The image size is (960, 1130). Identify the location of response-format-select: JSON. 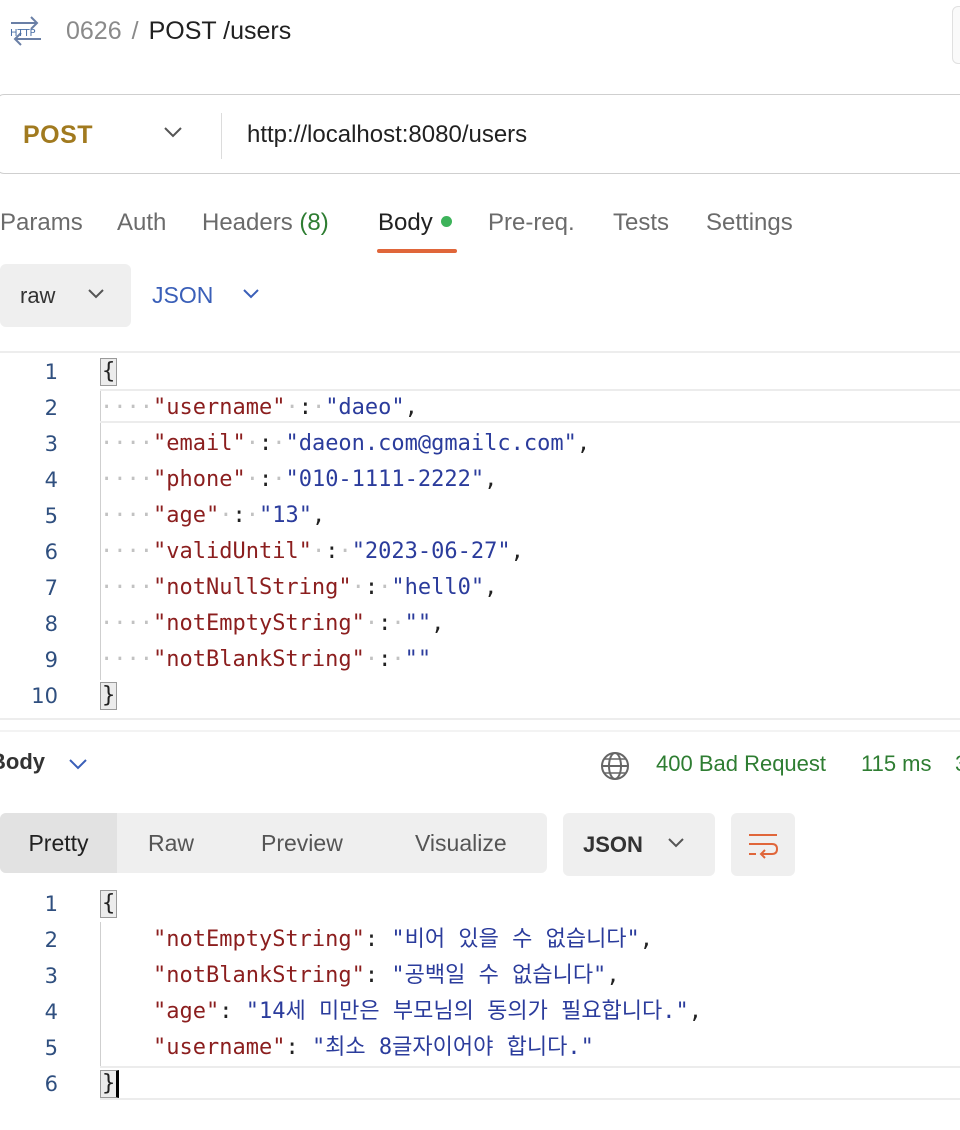
(639, 844).